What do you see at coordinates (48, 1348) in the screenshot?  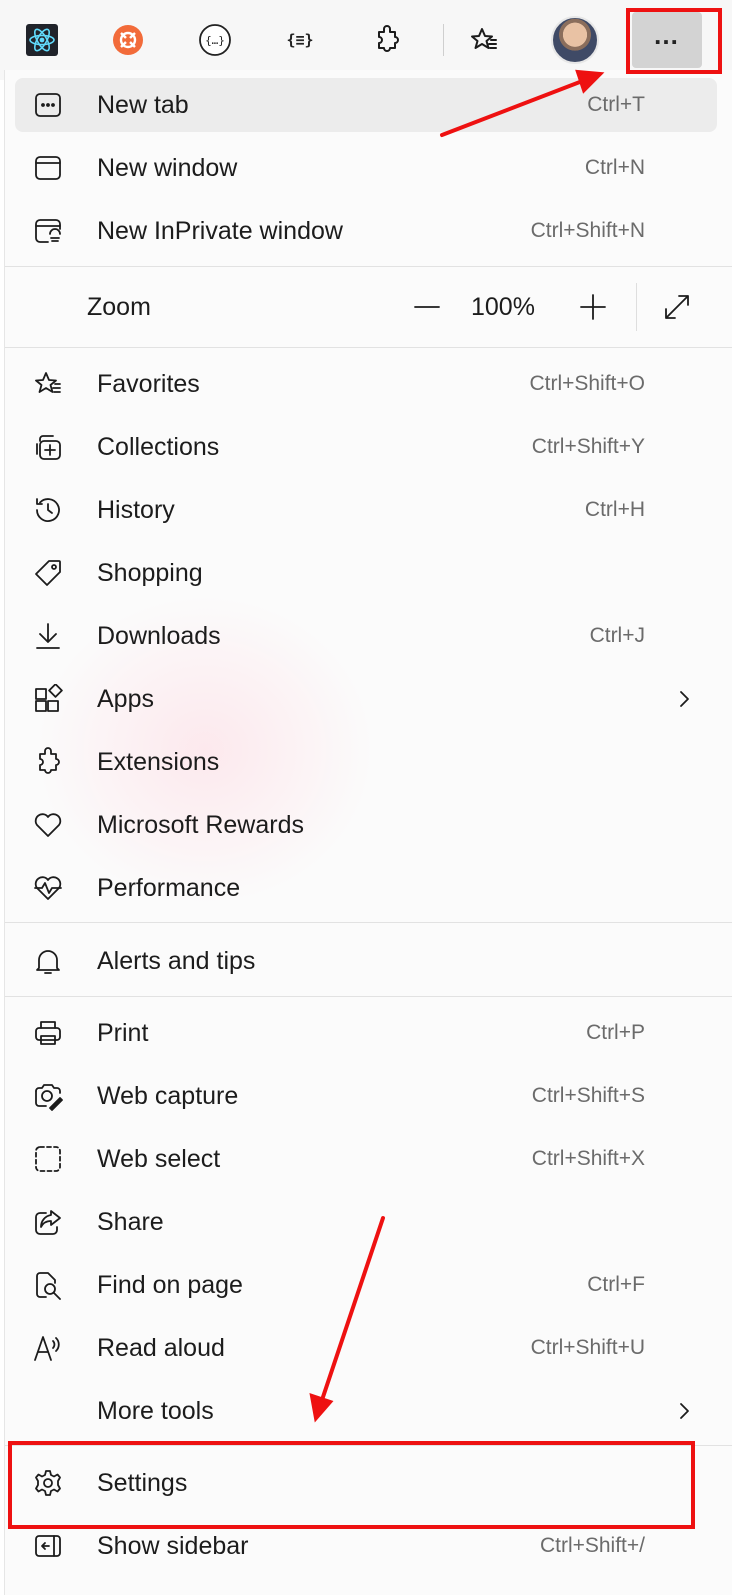 I see `read-aloud-icon` at bounding box center [48, 1348].